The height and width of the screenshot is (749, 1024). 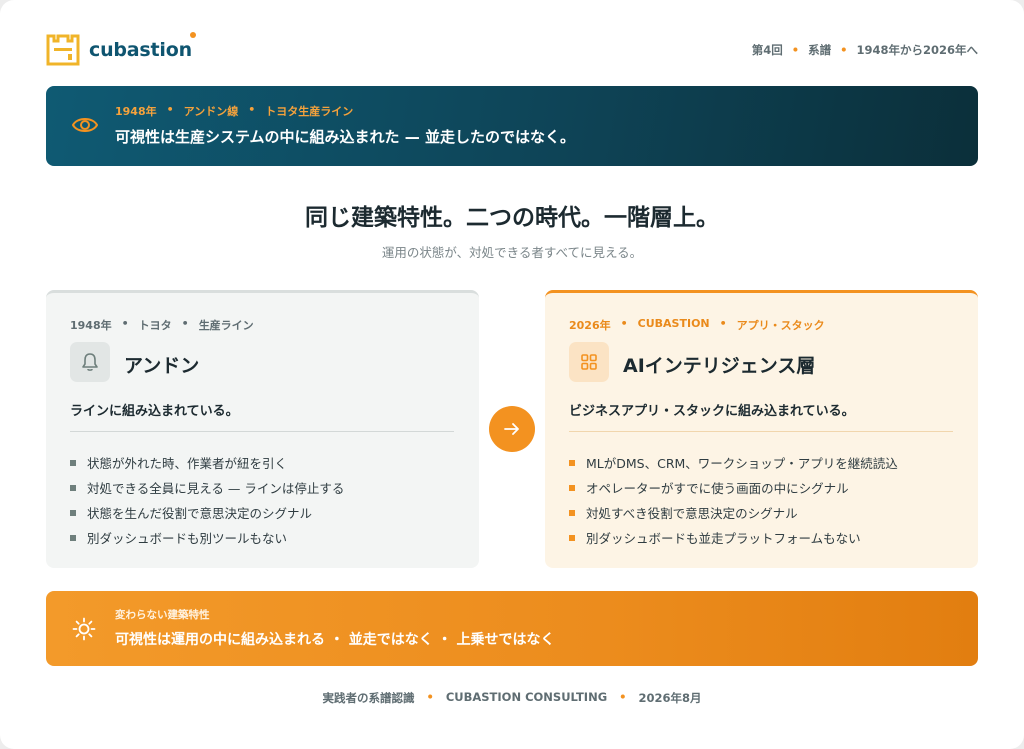 I want to click on brand-dot, so click(x=193, y=35).